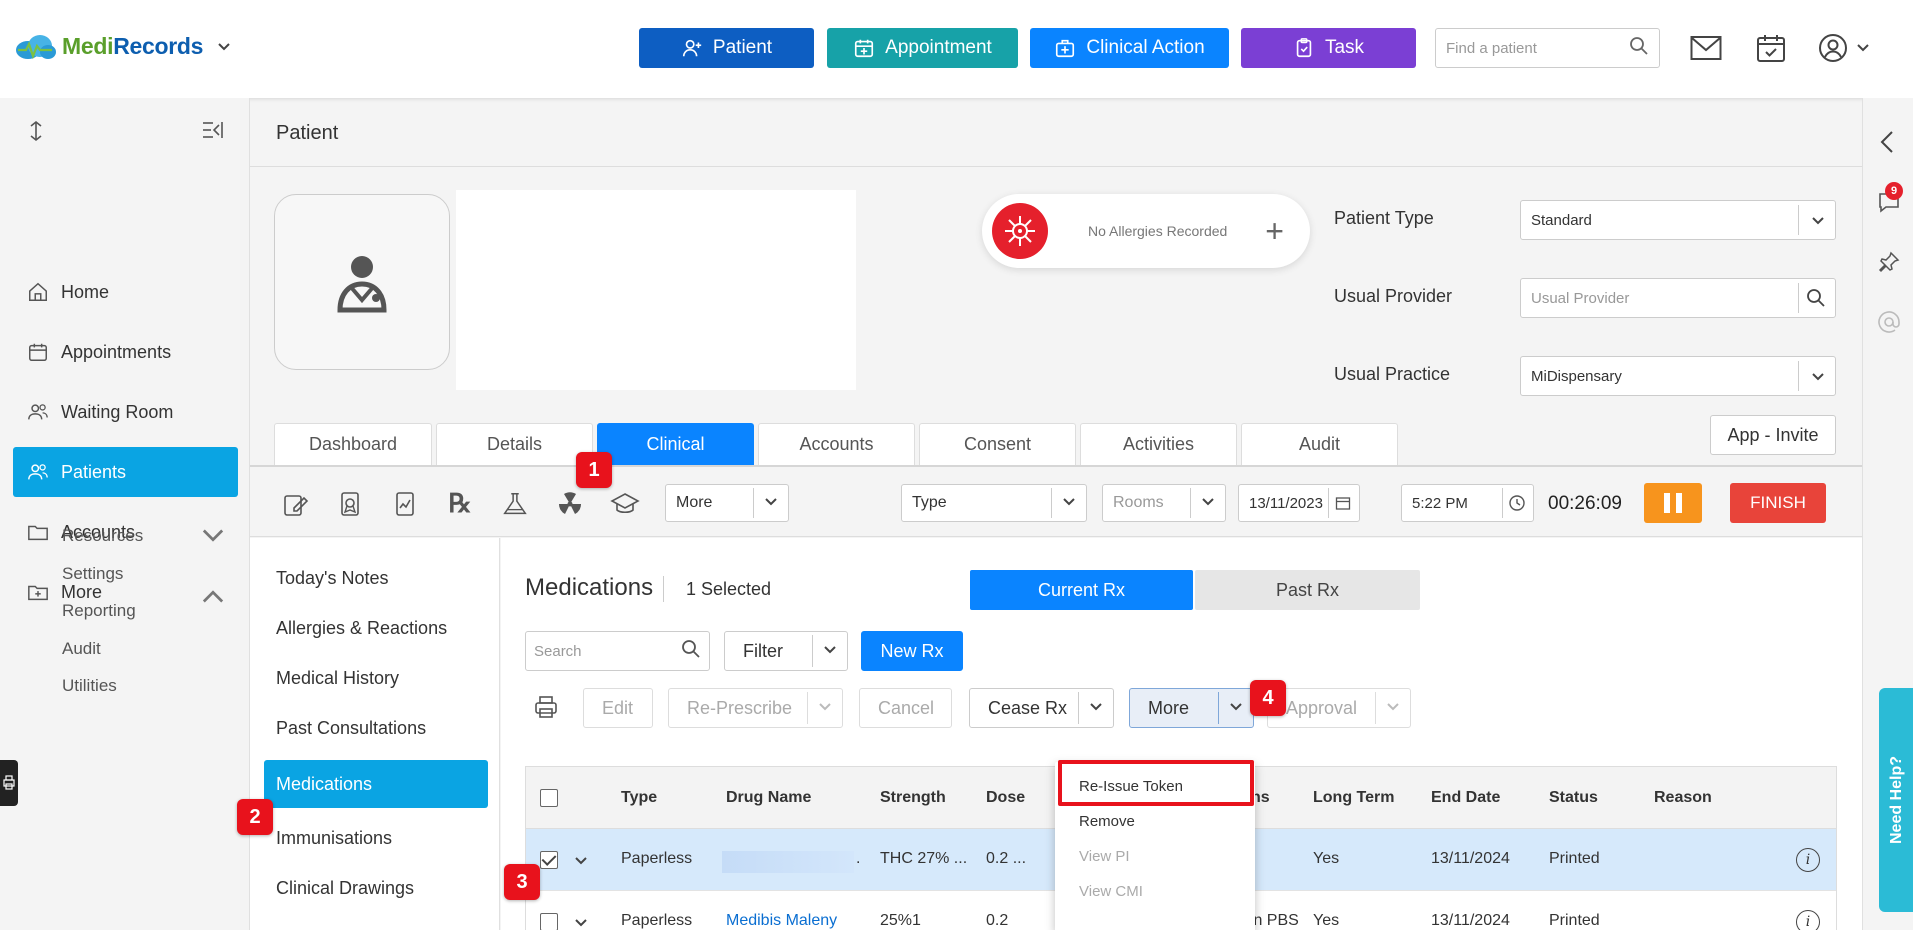 Image resolution: width=1913 pixels, height=930 pixels. I want to click on chevron-left-icon, so click(1888, 144).